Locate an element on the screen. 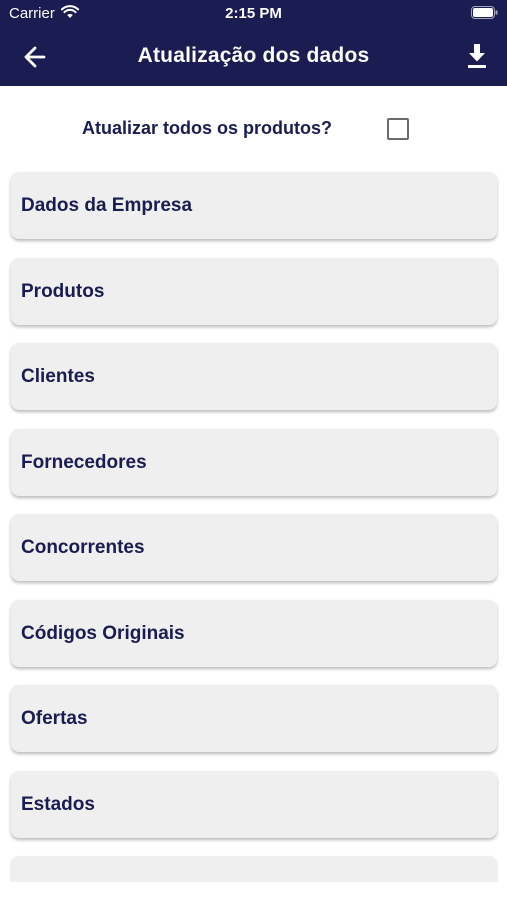 This screenshot has width=507, height=900. list-item-produtos: Produtos is located at coordinates (254, 291).